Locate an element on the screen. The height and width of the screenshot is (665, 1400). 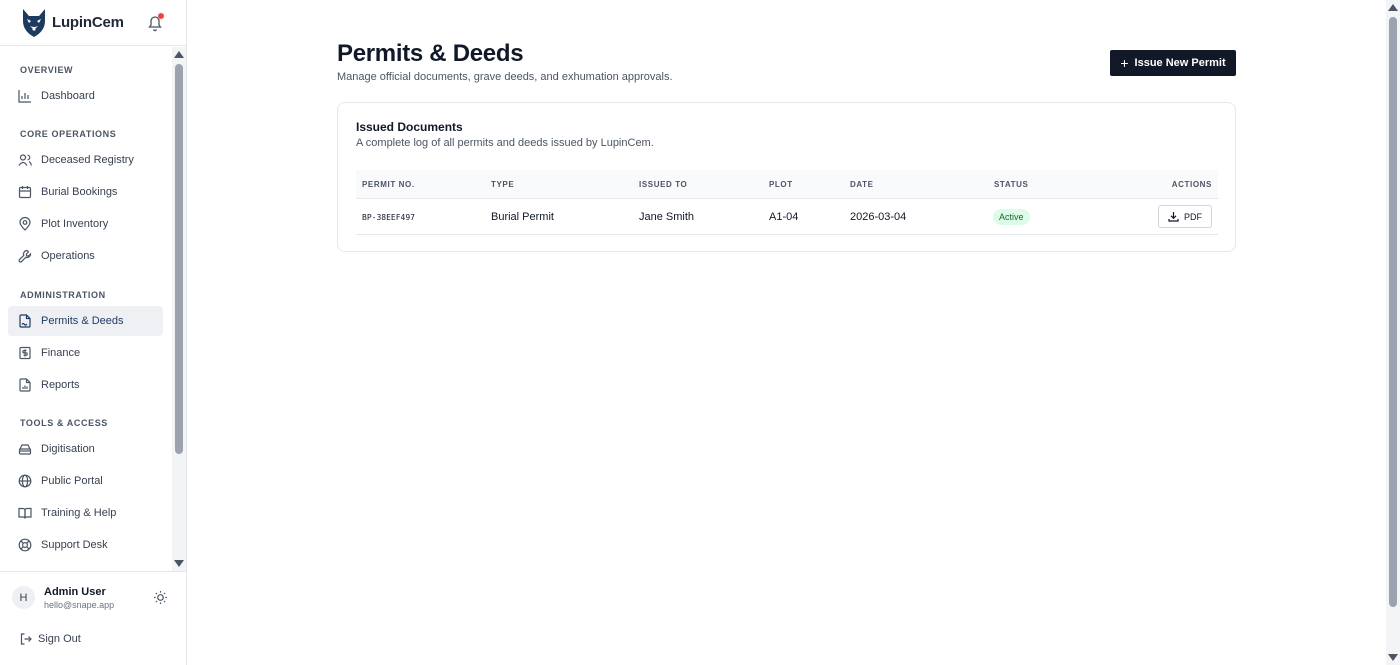
sidebar-item-digitisation: Digitisation is located at coordinates (85, 449).